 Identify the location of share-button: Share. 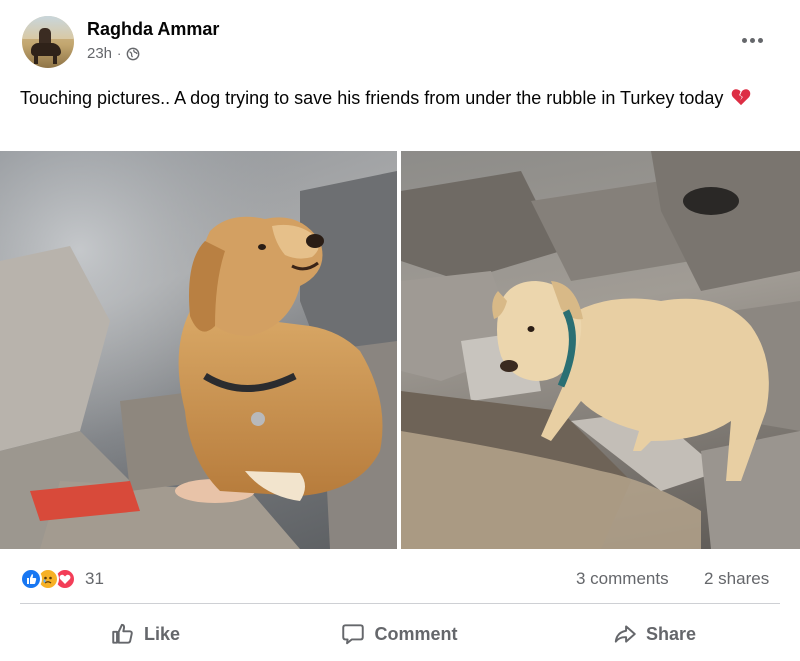
(654, 634).